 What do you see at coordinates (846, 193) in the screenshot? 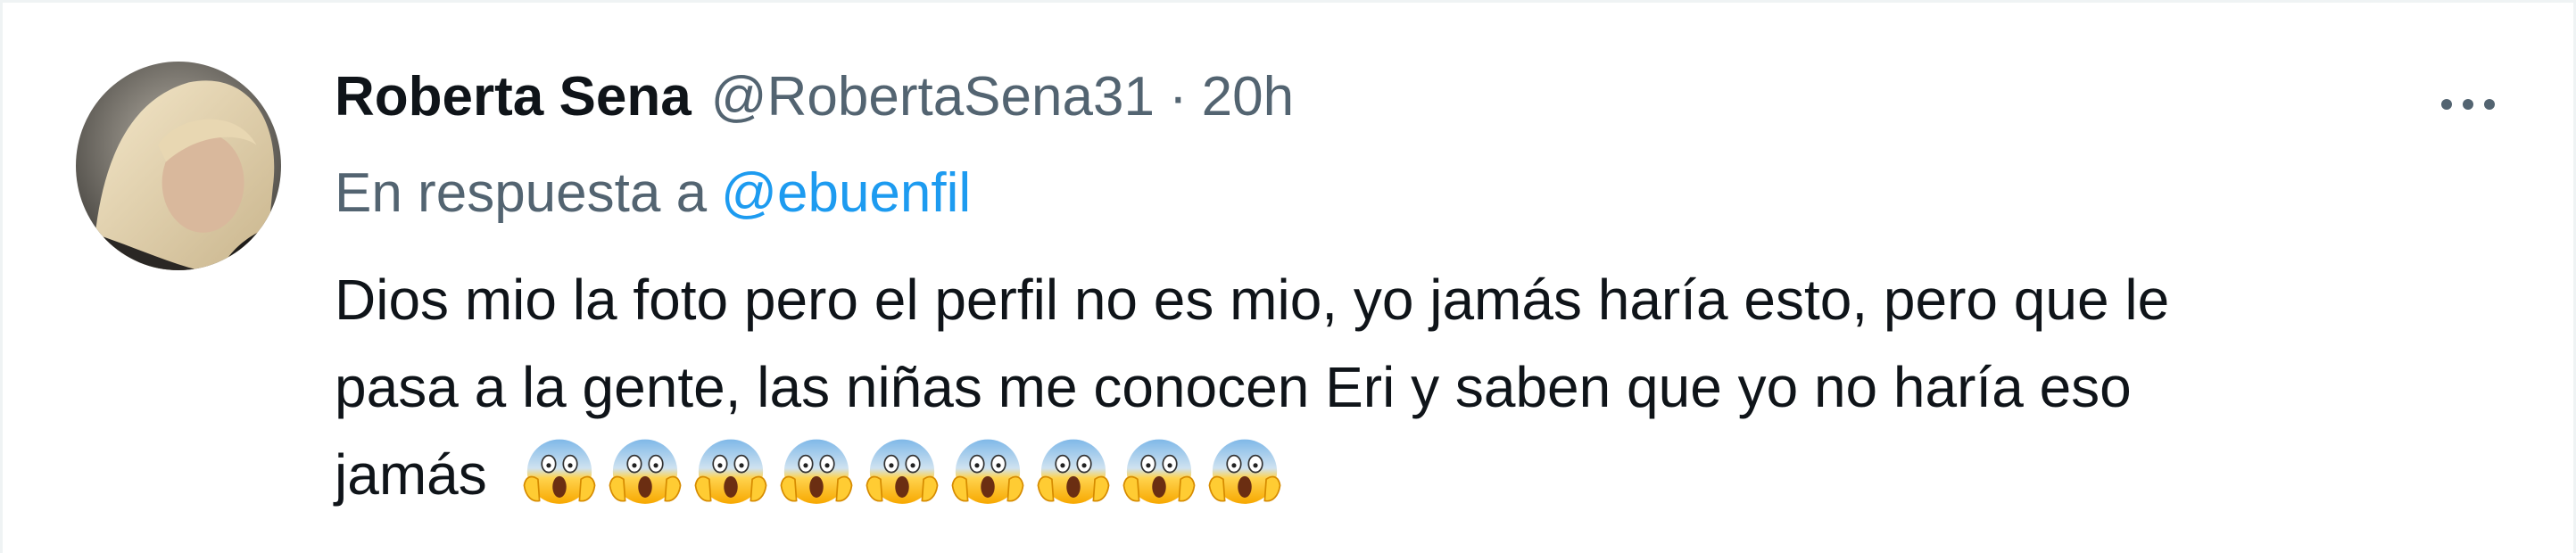
I see `reply-mention-link: @ebuenfil` at bounding box center [846, 193].